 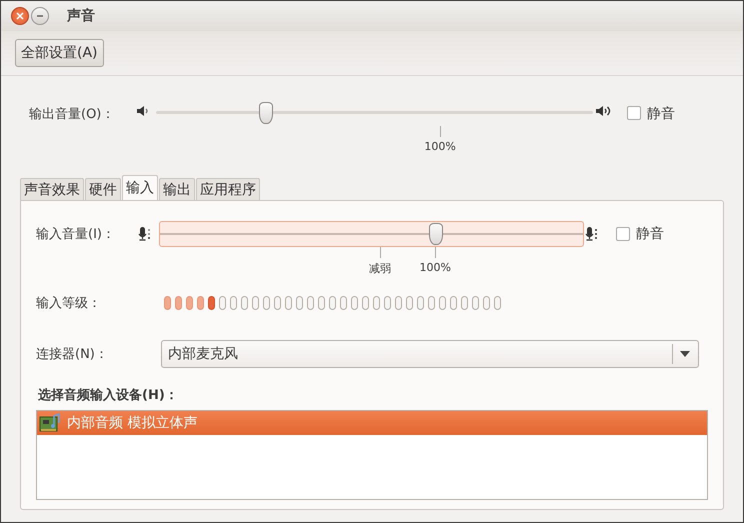 I want to click on speaker-high-icon, so click(x=604, y=111).